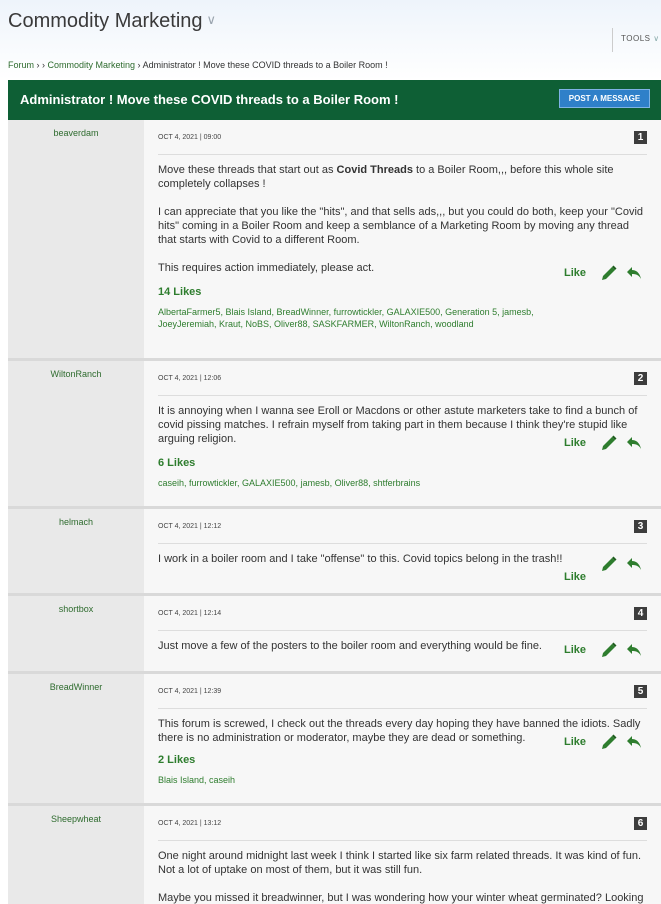  What do you see at coordinates (105, 21) in the screenshot?
I see `forum-title-text: Commodity Marketing` at bounding box center [105, 21].